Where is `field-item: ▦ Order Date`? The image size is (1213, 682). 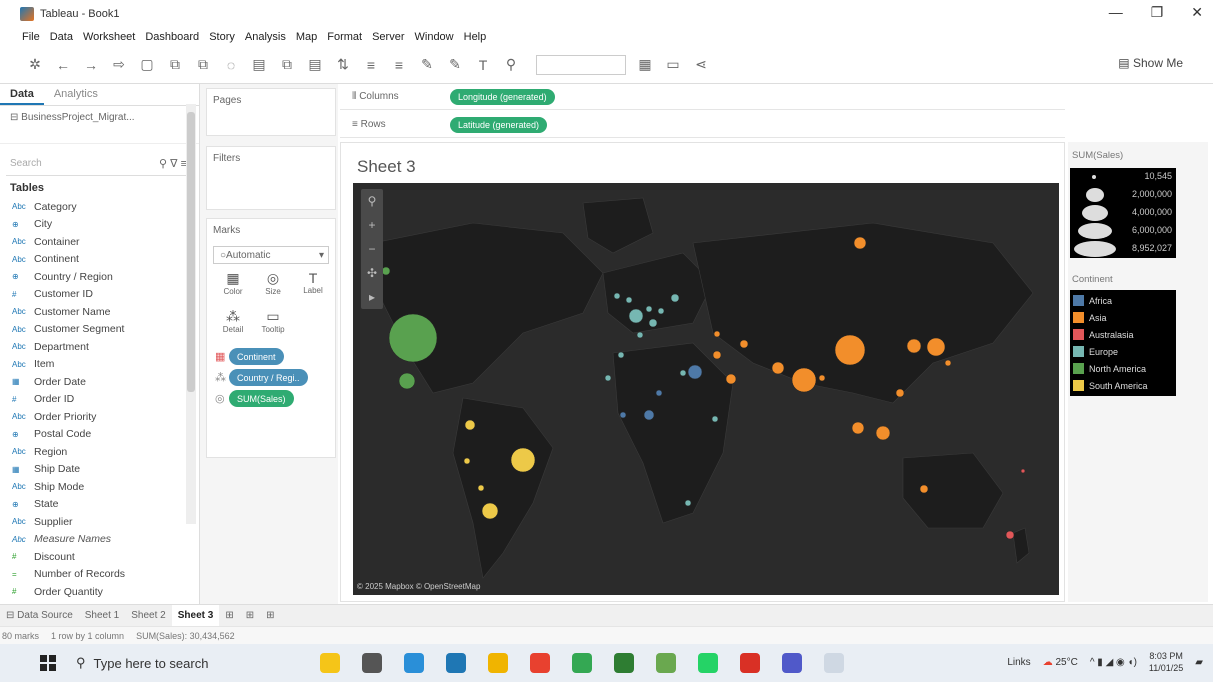 field-item: ▦ Order Date is located at coordinates (99, 382).